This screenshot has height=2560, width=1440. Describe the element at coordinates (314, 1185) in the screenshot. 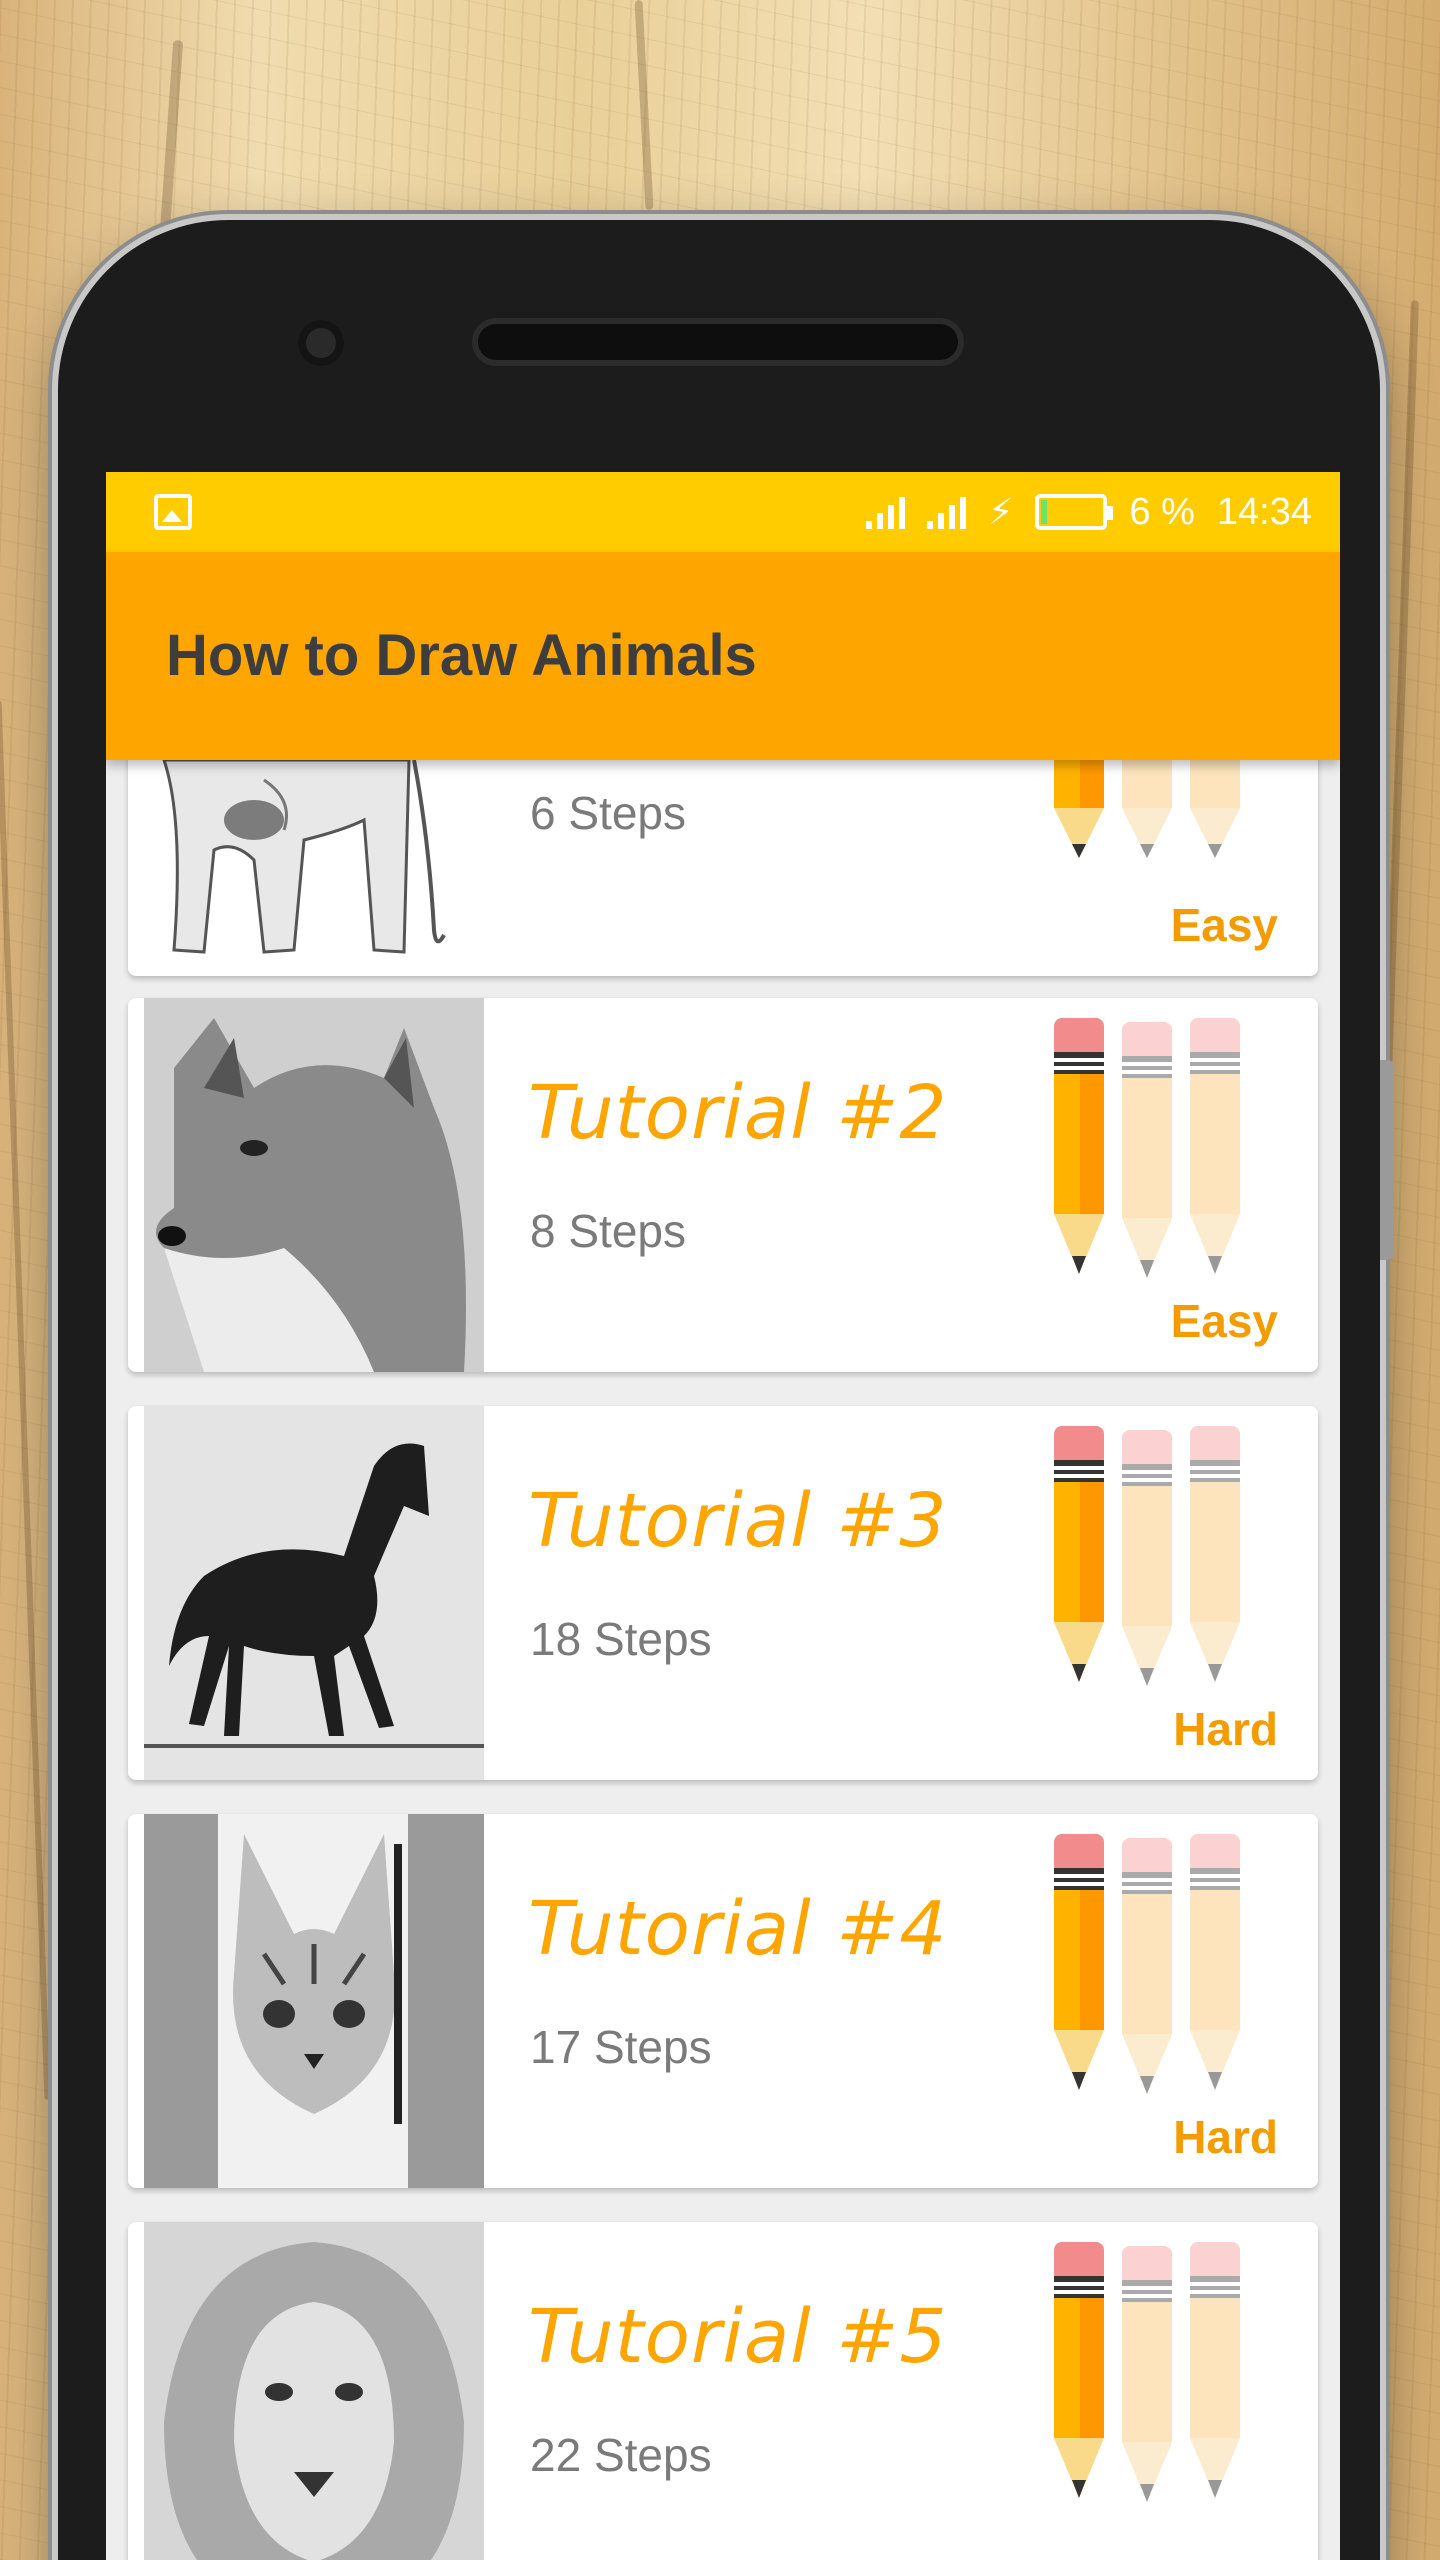

I see `wolf-drawing-thumbnail` at that location.